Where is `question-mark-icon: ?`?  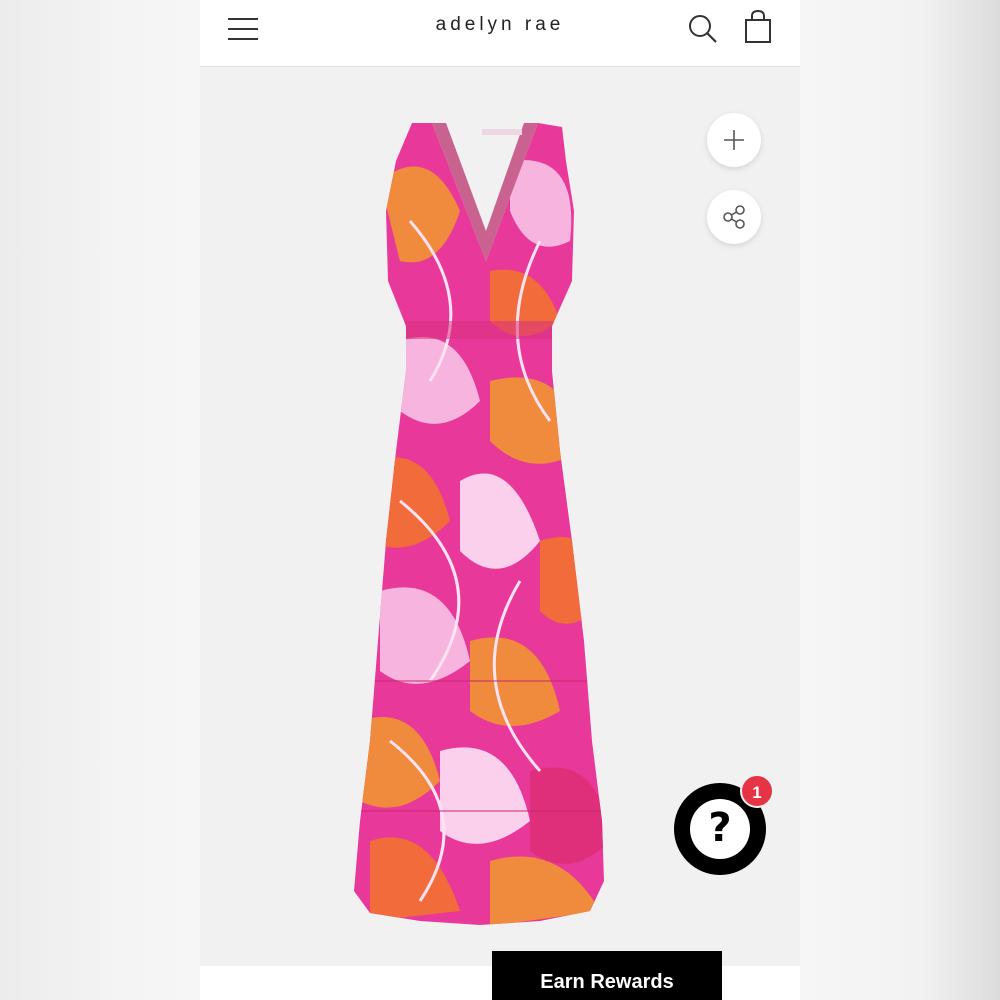 question-mark-icon: ? is located at coordinates (720, 829).